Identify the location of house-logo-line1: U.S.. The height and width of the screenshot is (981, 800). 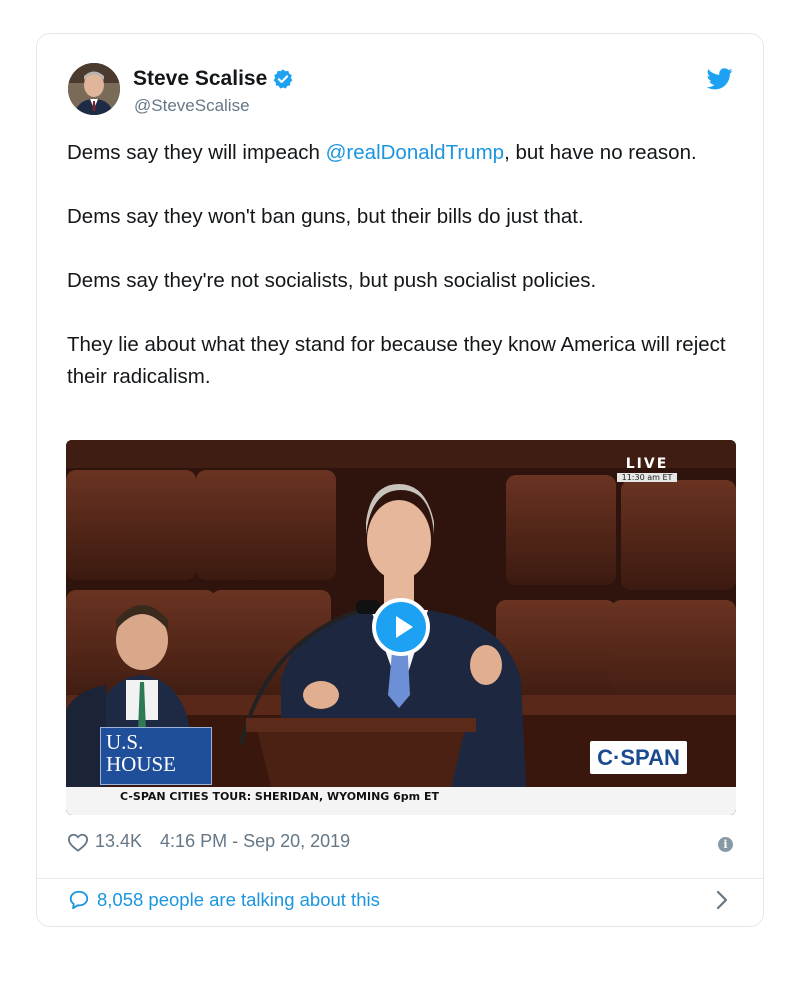
(125, 742).